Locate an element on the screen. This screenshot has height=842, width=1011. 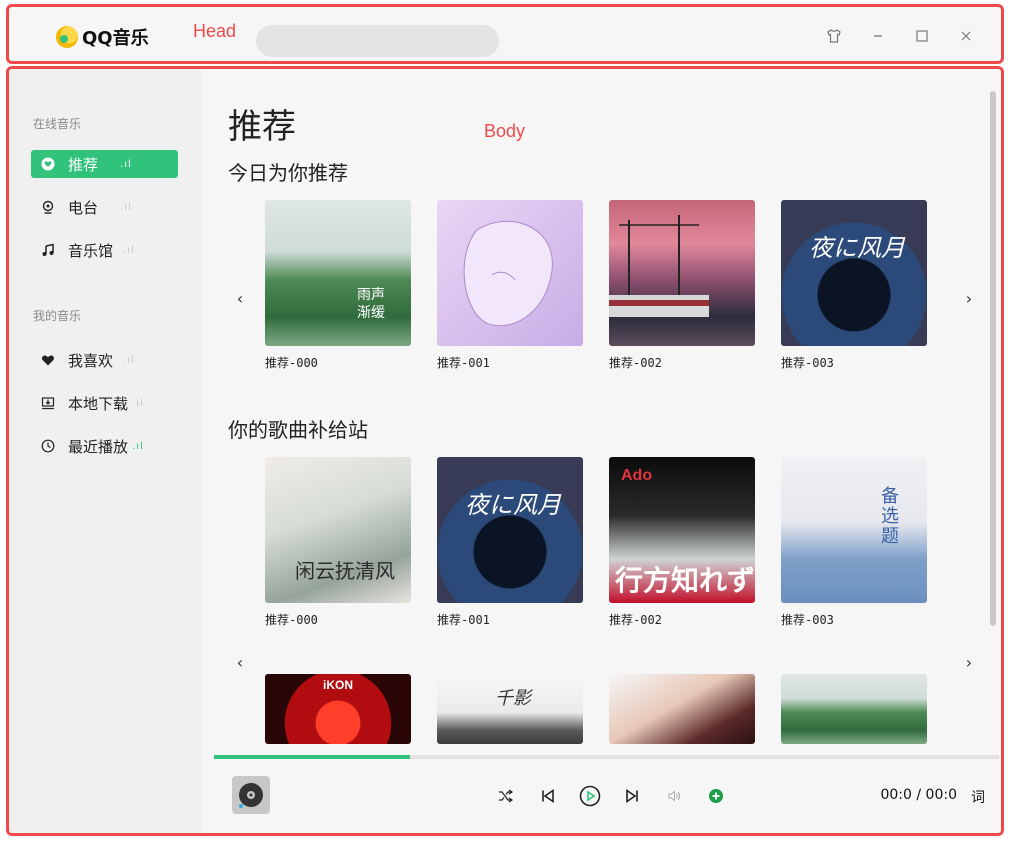
sidebar-item-music-hall: 音乐馆 .ıl is located at coordinates (104, 250).